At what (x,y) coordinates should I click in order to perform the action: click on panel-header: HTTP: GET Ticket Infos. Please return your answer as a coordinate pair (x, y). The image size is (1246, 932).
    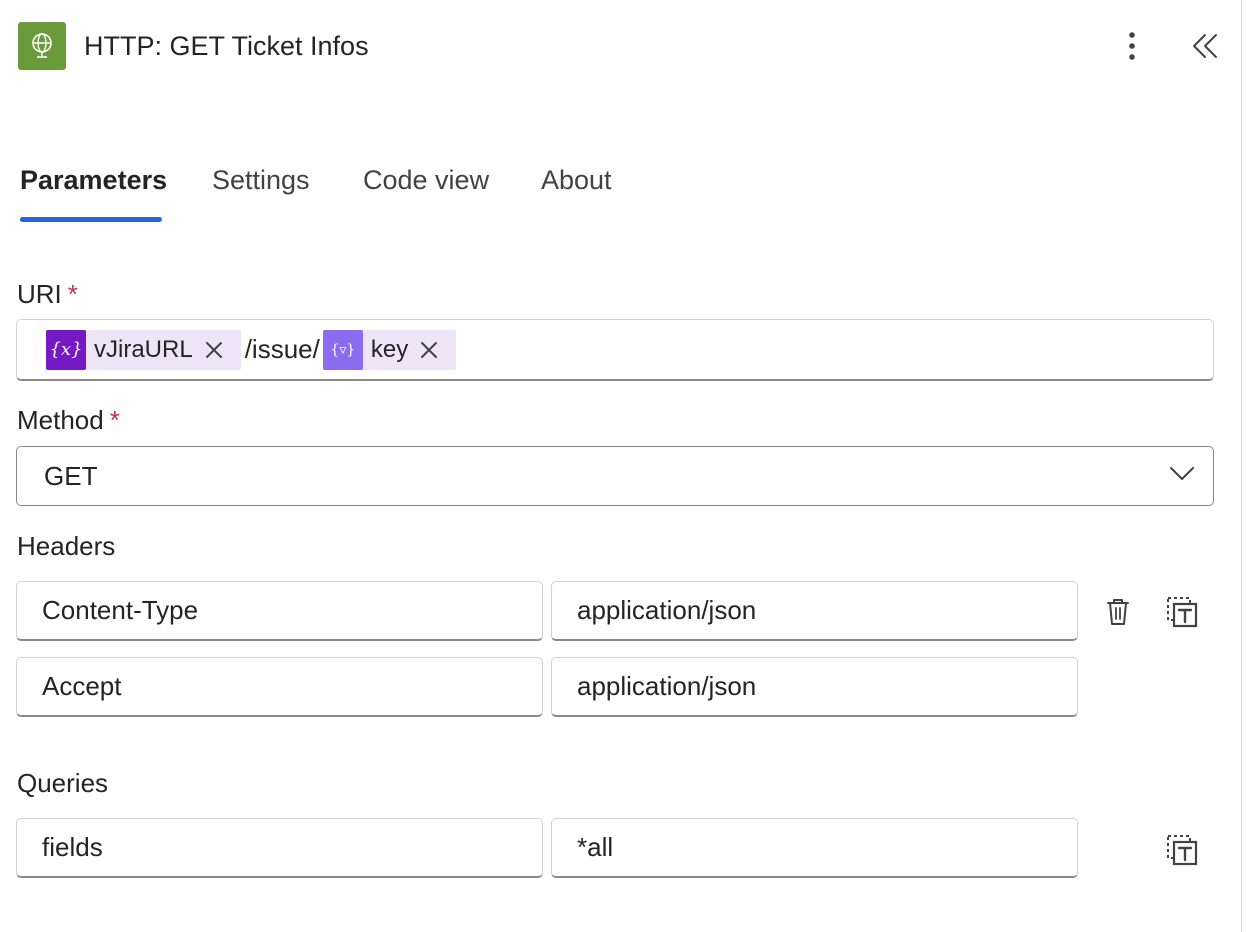
    Looking at the image, I should click on (620, 47).